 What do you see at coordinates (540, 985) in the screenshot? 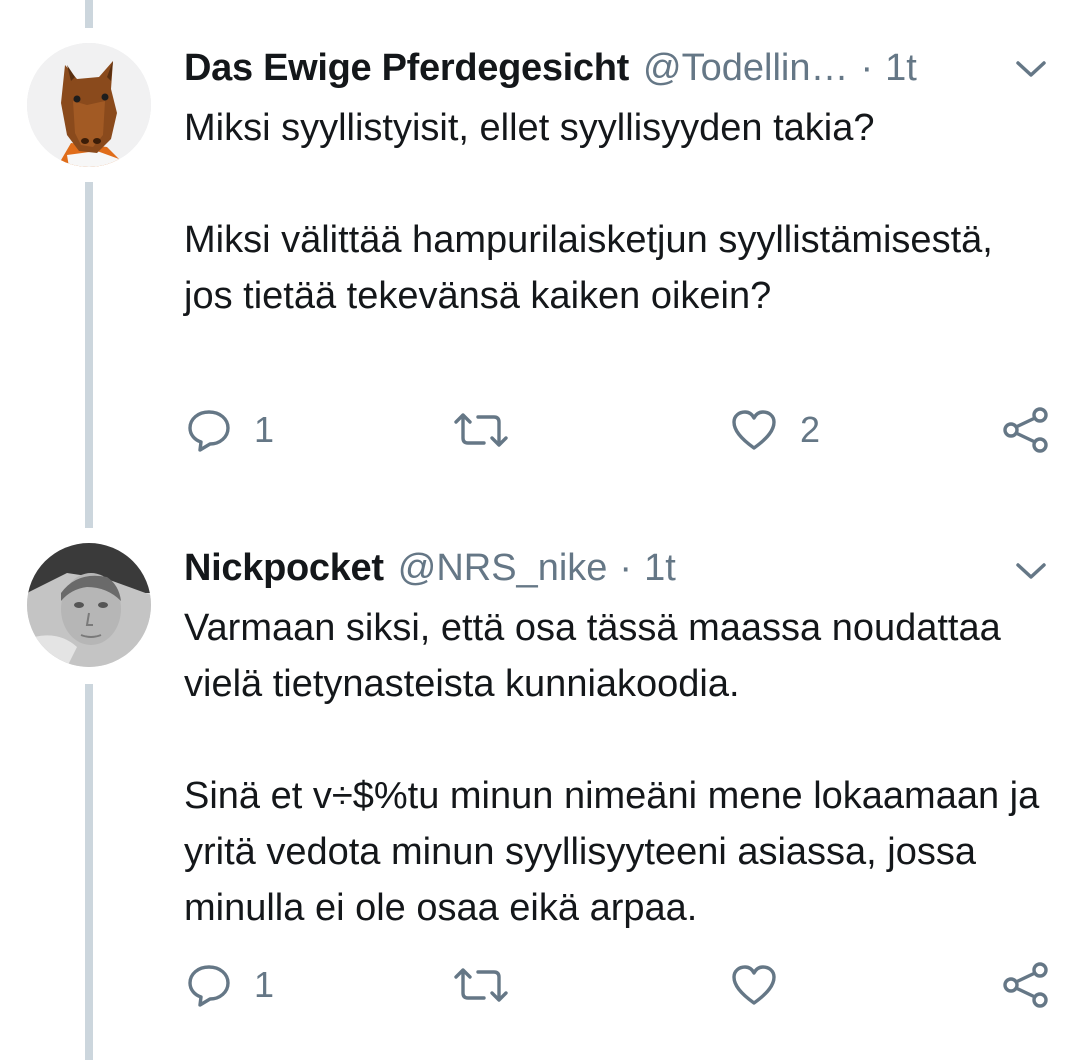
I see `tweet-actions: 1` at bounding box center [540, 985].